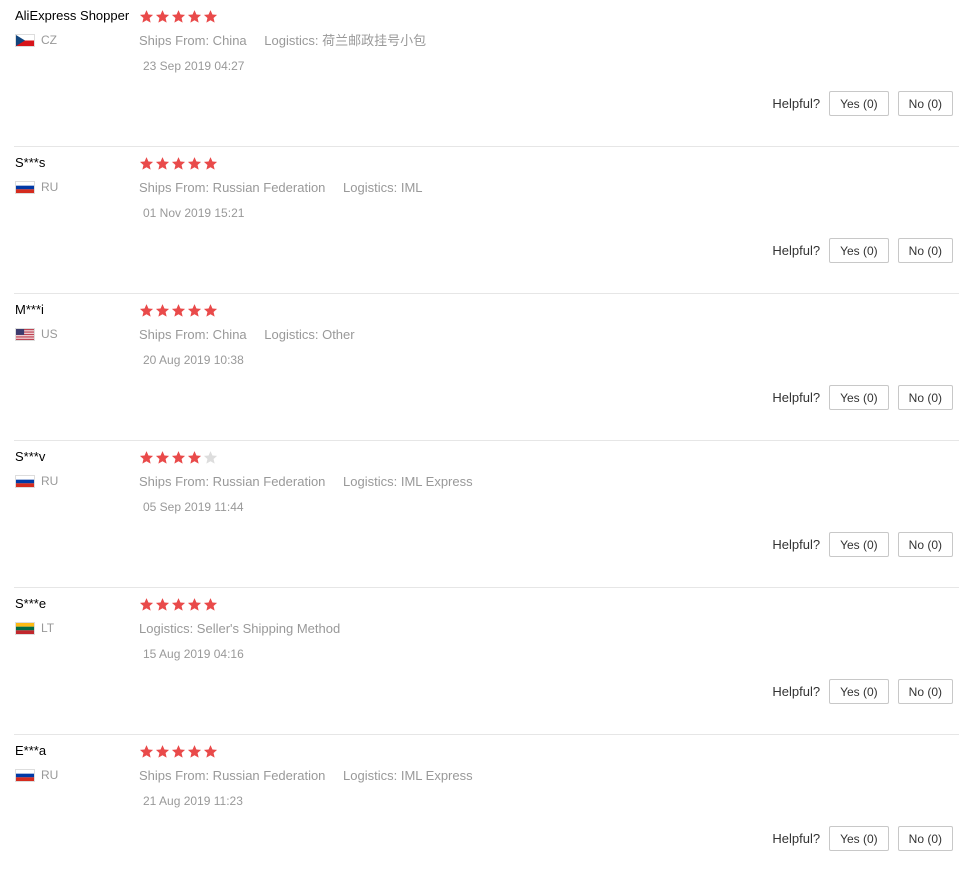 This screenshot has height=881, width=974. Describe the element at coordinates (193, 654) in the screenshot. I see `review-date: 15 Aug 2019 04:16` at that location.